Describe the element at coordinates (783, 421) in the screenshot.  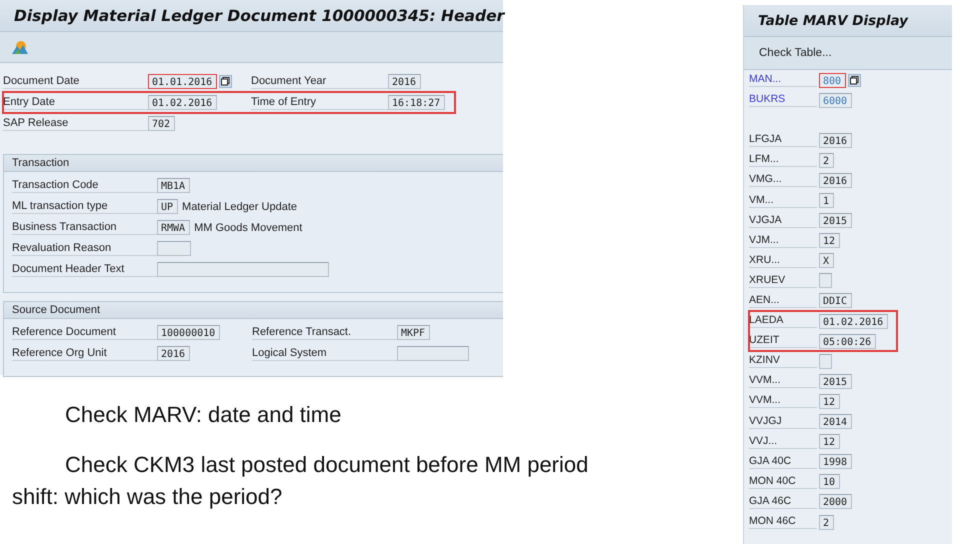
I see `field-label: VVJGJ` at that location.